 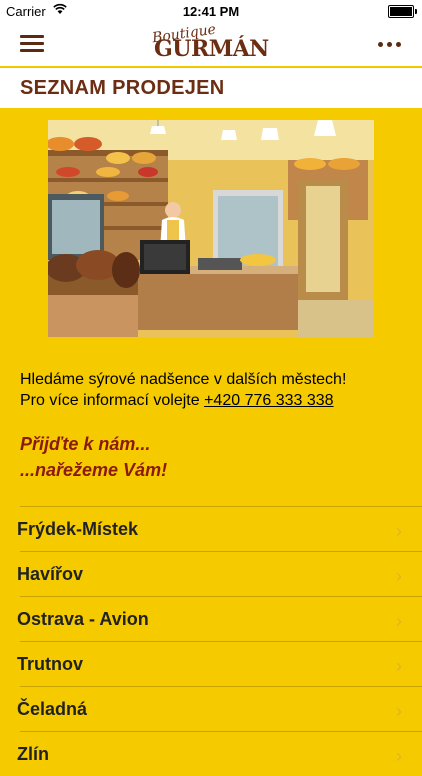 I want to click on slogan-line2: ...nařežeme Vám!, so click(x=94, y=470).